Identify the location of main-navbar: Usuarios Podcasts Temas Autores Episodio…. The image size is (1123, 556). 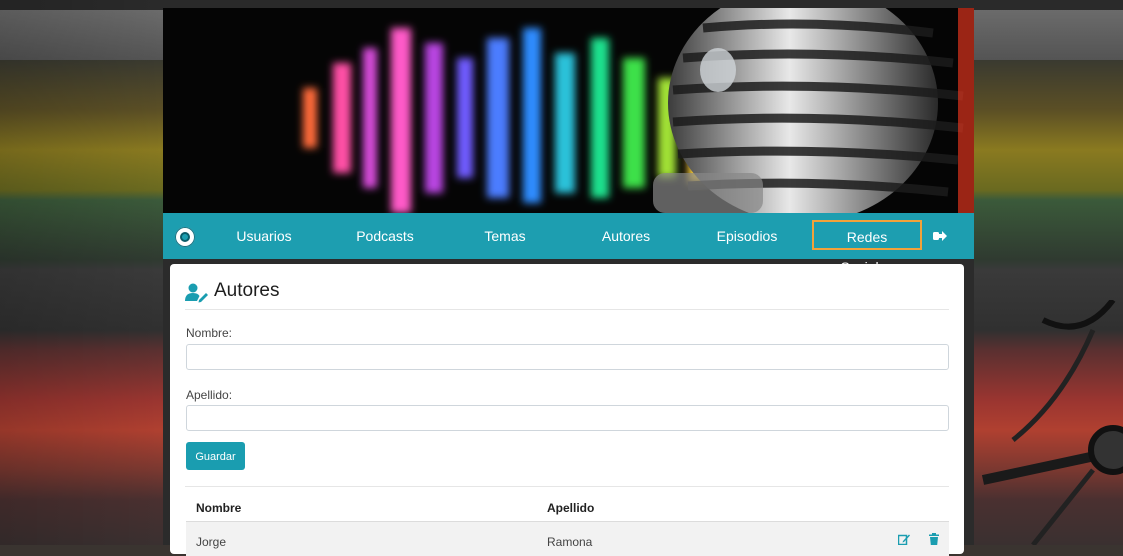
(568, 244).